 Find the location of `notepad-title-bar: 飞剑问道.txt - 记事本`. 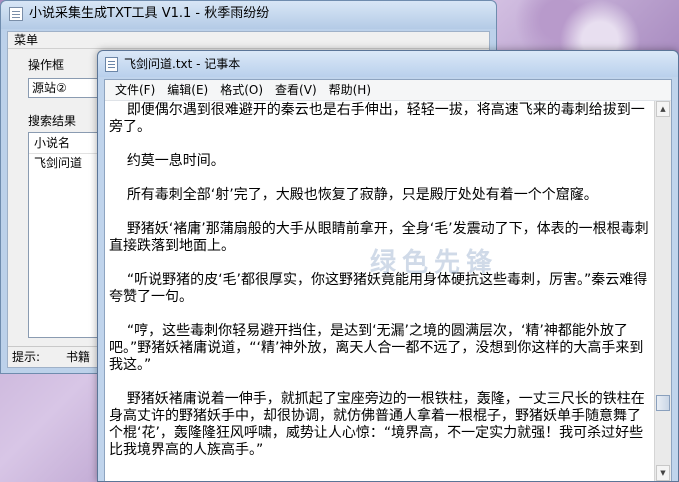

notepad-title-bar: 飞剑问道.txt - 记事本 is located at coordinates (388, 64).